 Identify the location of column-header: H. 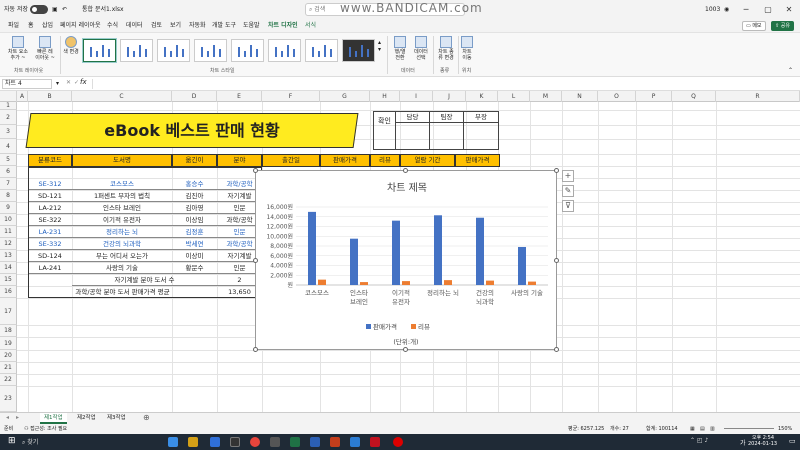
(385, 96).